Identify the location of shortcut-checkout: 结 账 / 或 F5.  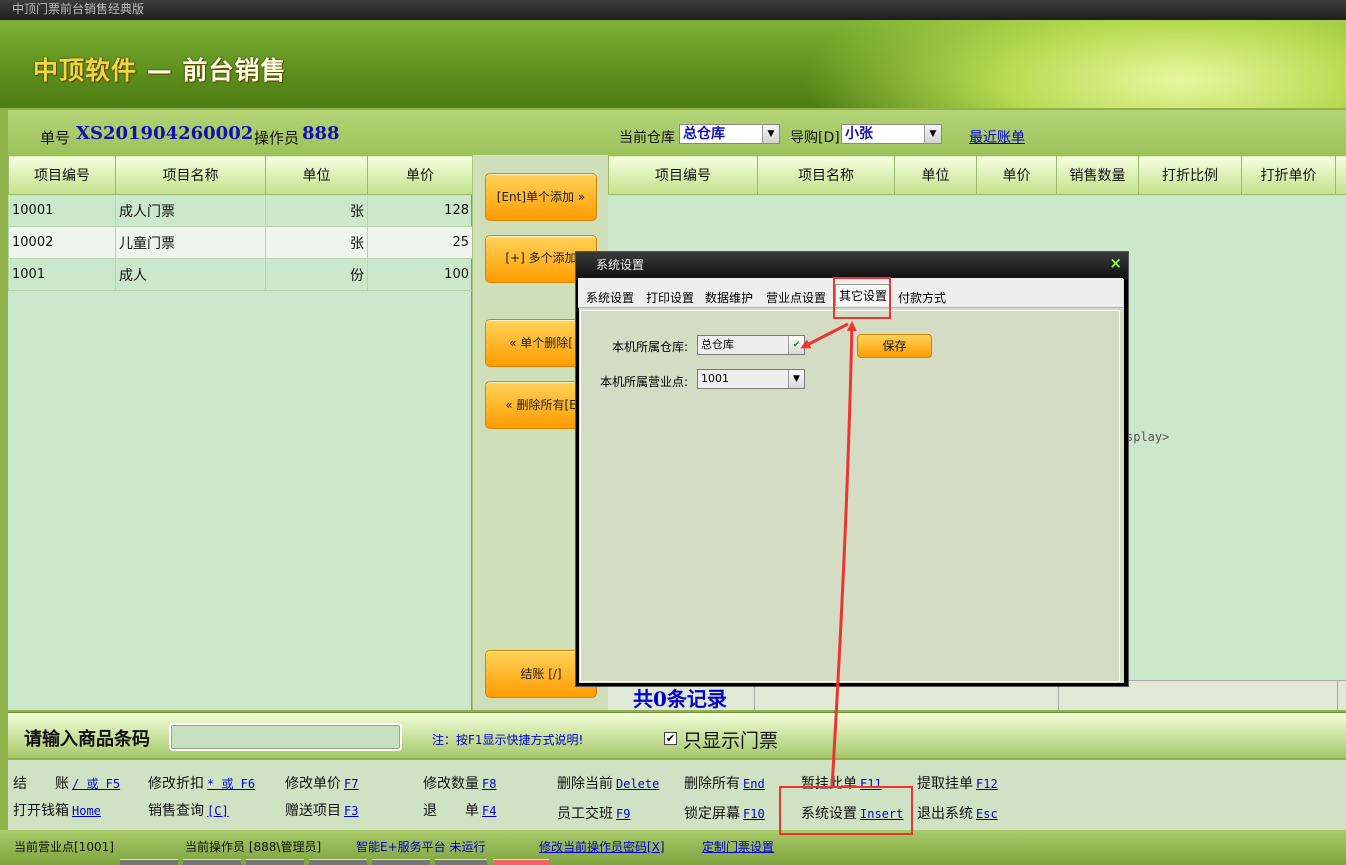
(66, 783).